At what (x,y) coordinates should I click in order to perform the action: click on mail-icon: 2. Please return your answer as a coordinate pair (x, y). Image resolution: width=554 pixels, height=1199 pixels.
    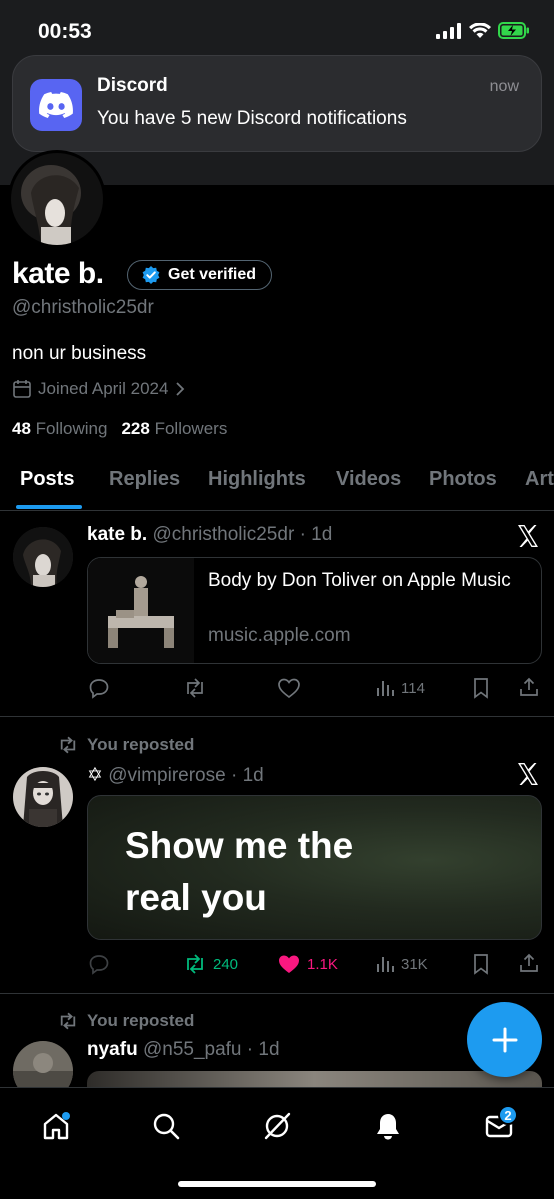
    Looking at the image, I should click on (501, 1123).